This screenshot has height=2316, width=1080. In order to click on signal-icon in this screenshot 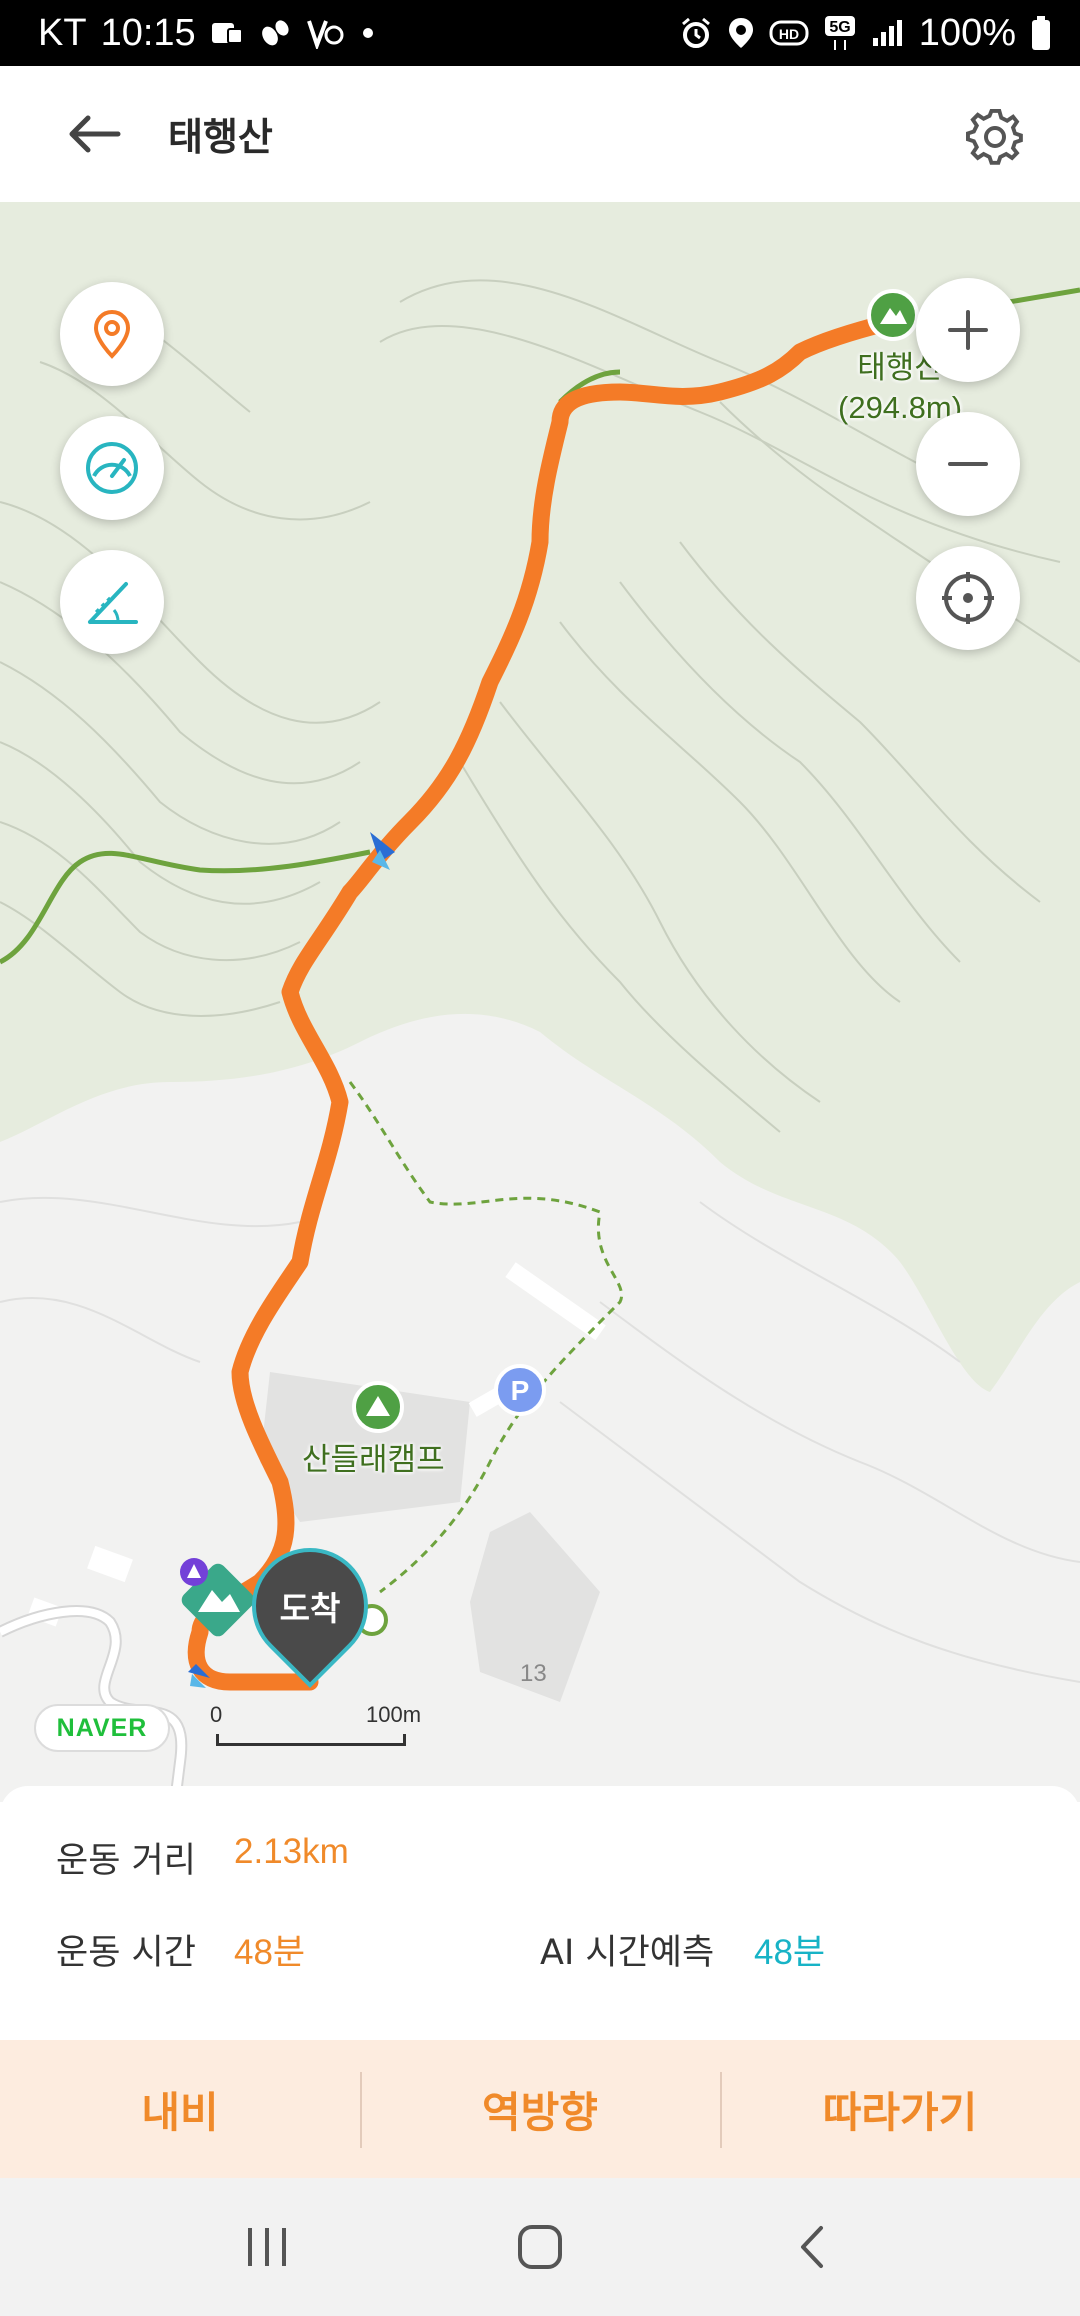, I will do `click(888, 33)`.